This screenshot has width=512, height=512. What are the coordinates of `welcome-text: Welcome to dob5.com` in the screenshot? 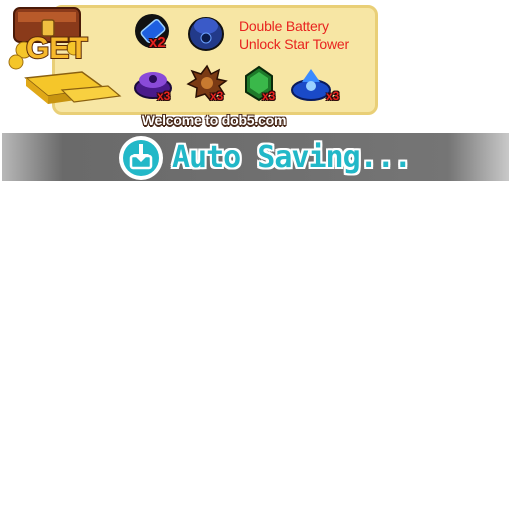 It's located at (214, 120).